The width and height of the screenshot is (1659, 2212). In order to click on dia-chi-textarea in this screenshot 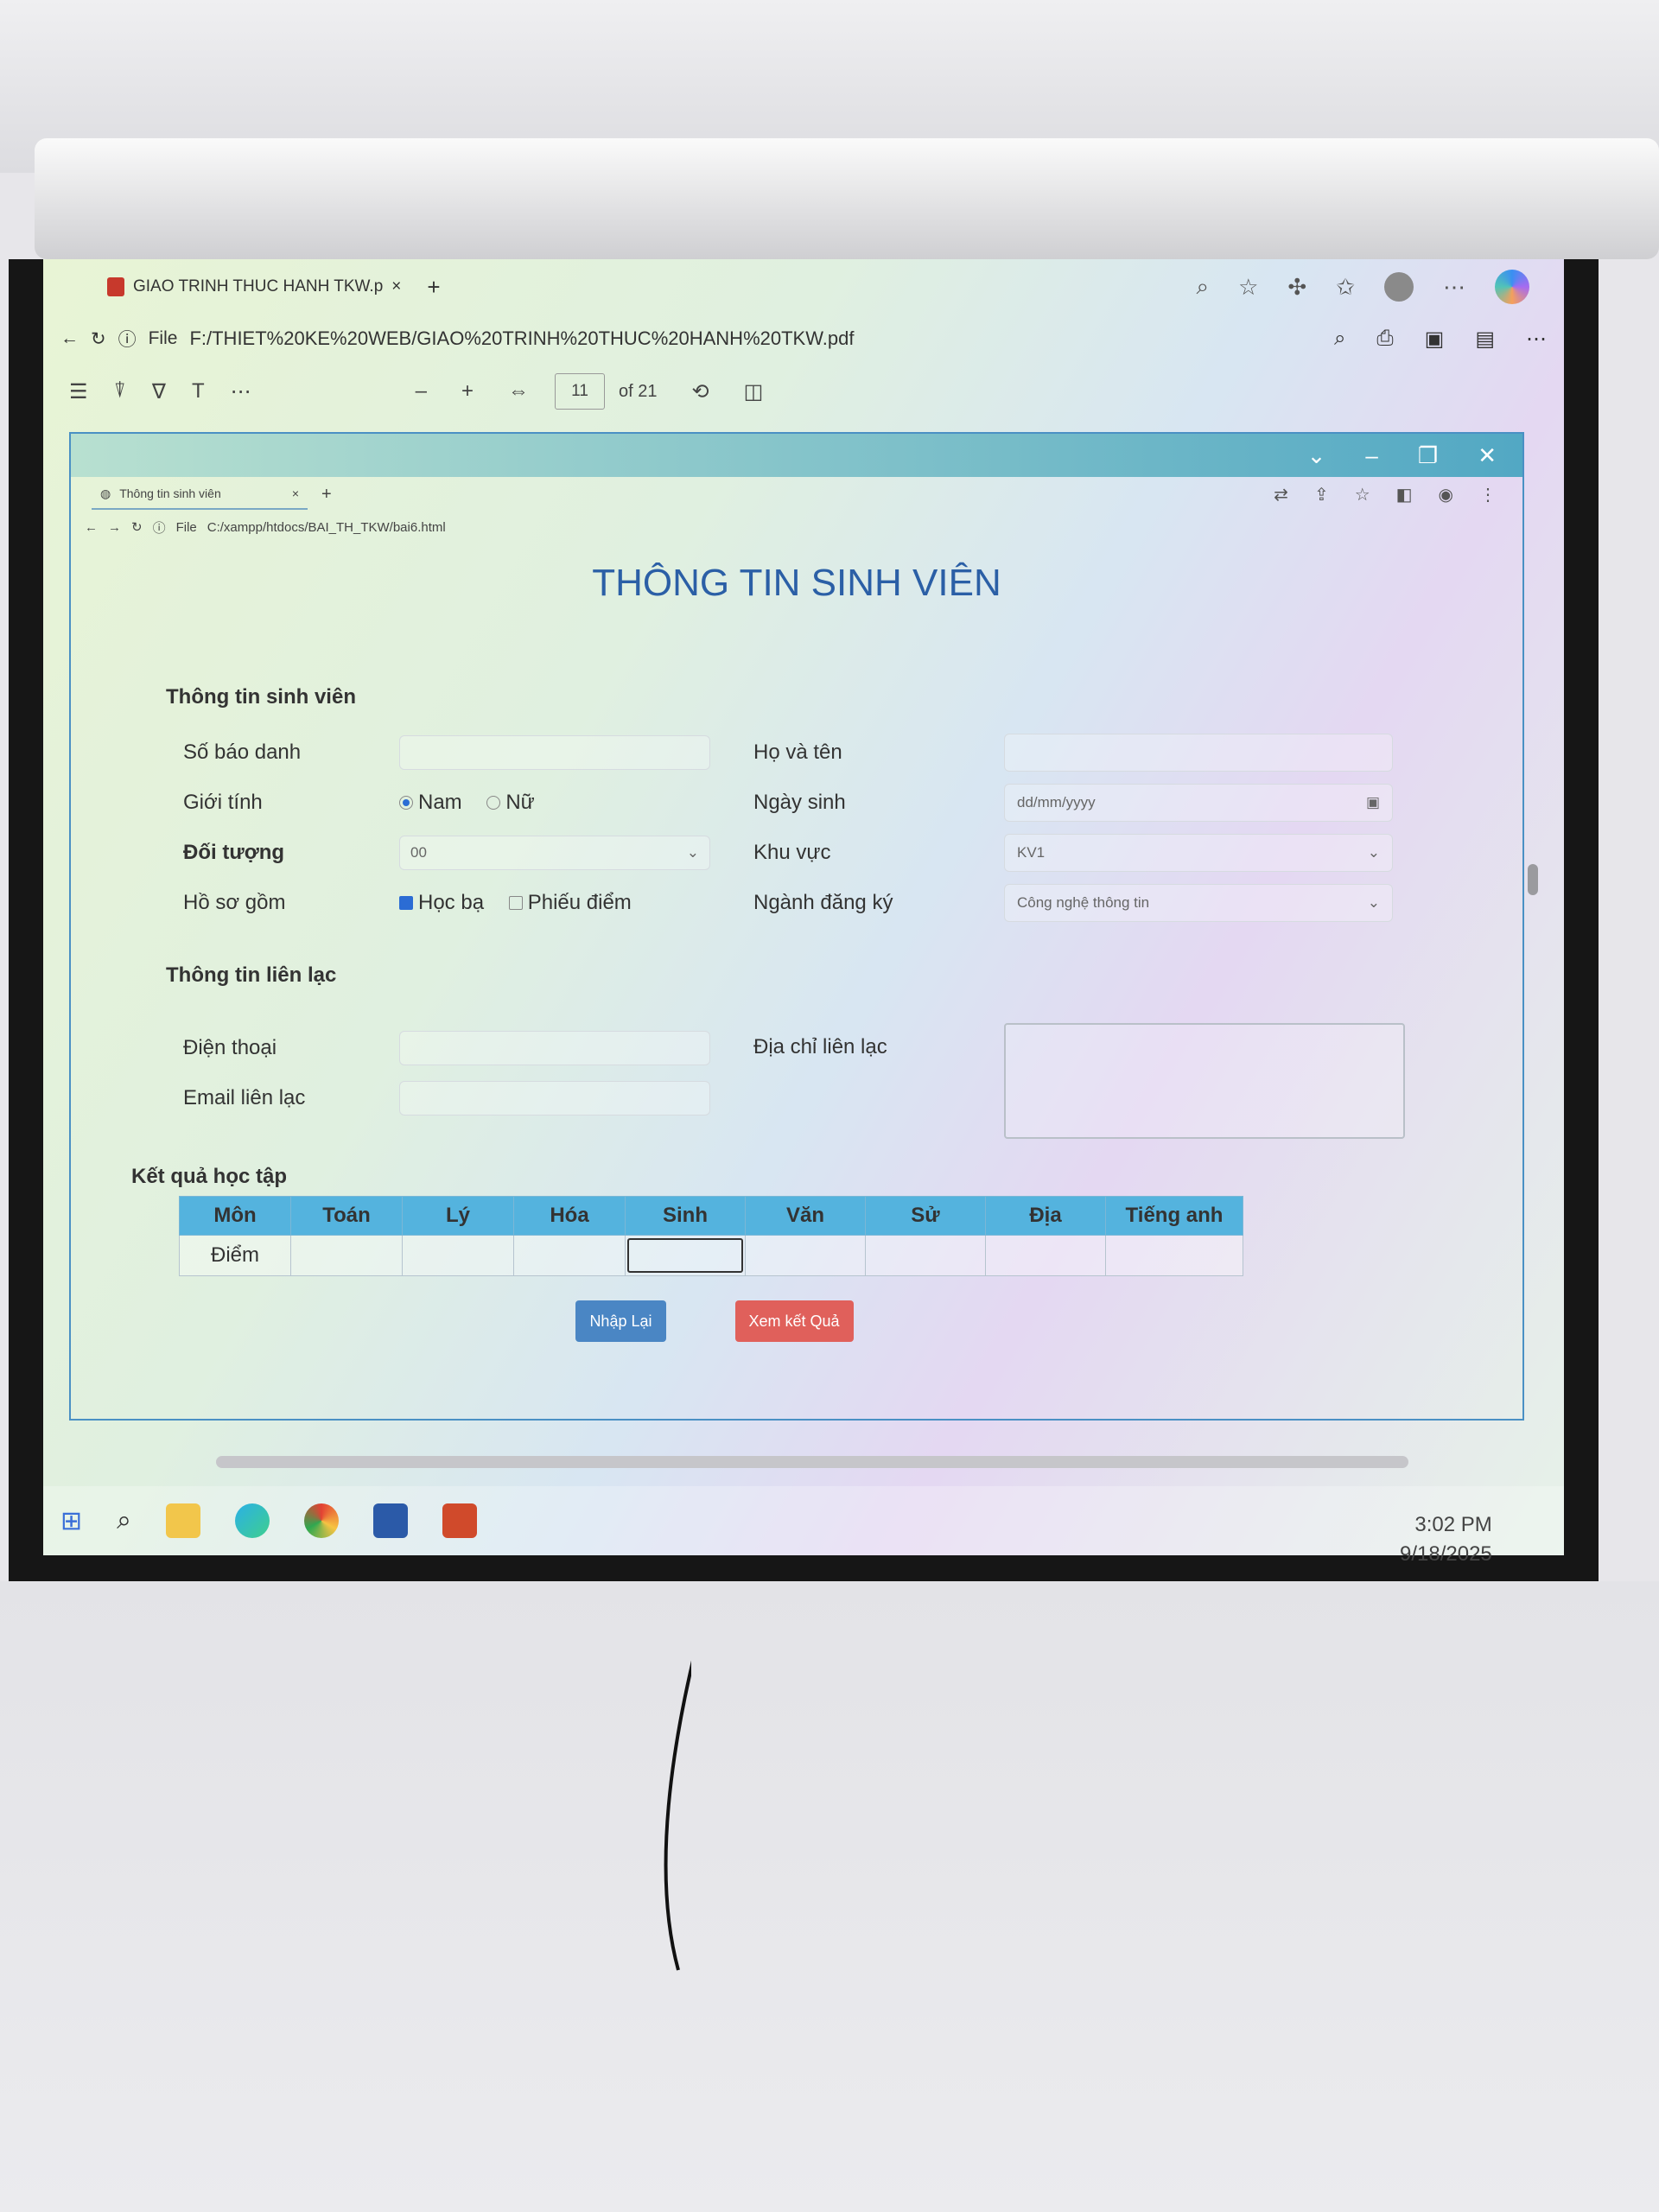, I will do `click(1204, 1081)`.